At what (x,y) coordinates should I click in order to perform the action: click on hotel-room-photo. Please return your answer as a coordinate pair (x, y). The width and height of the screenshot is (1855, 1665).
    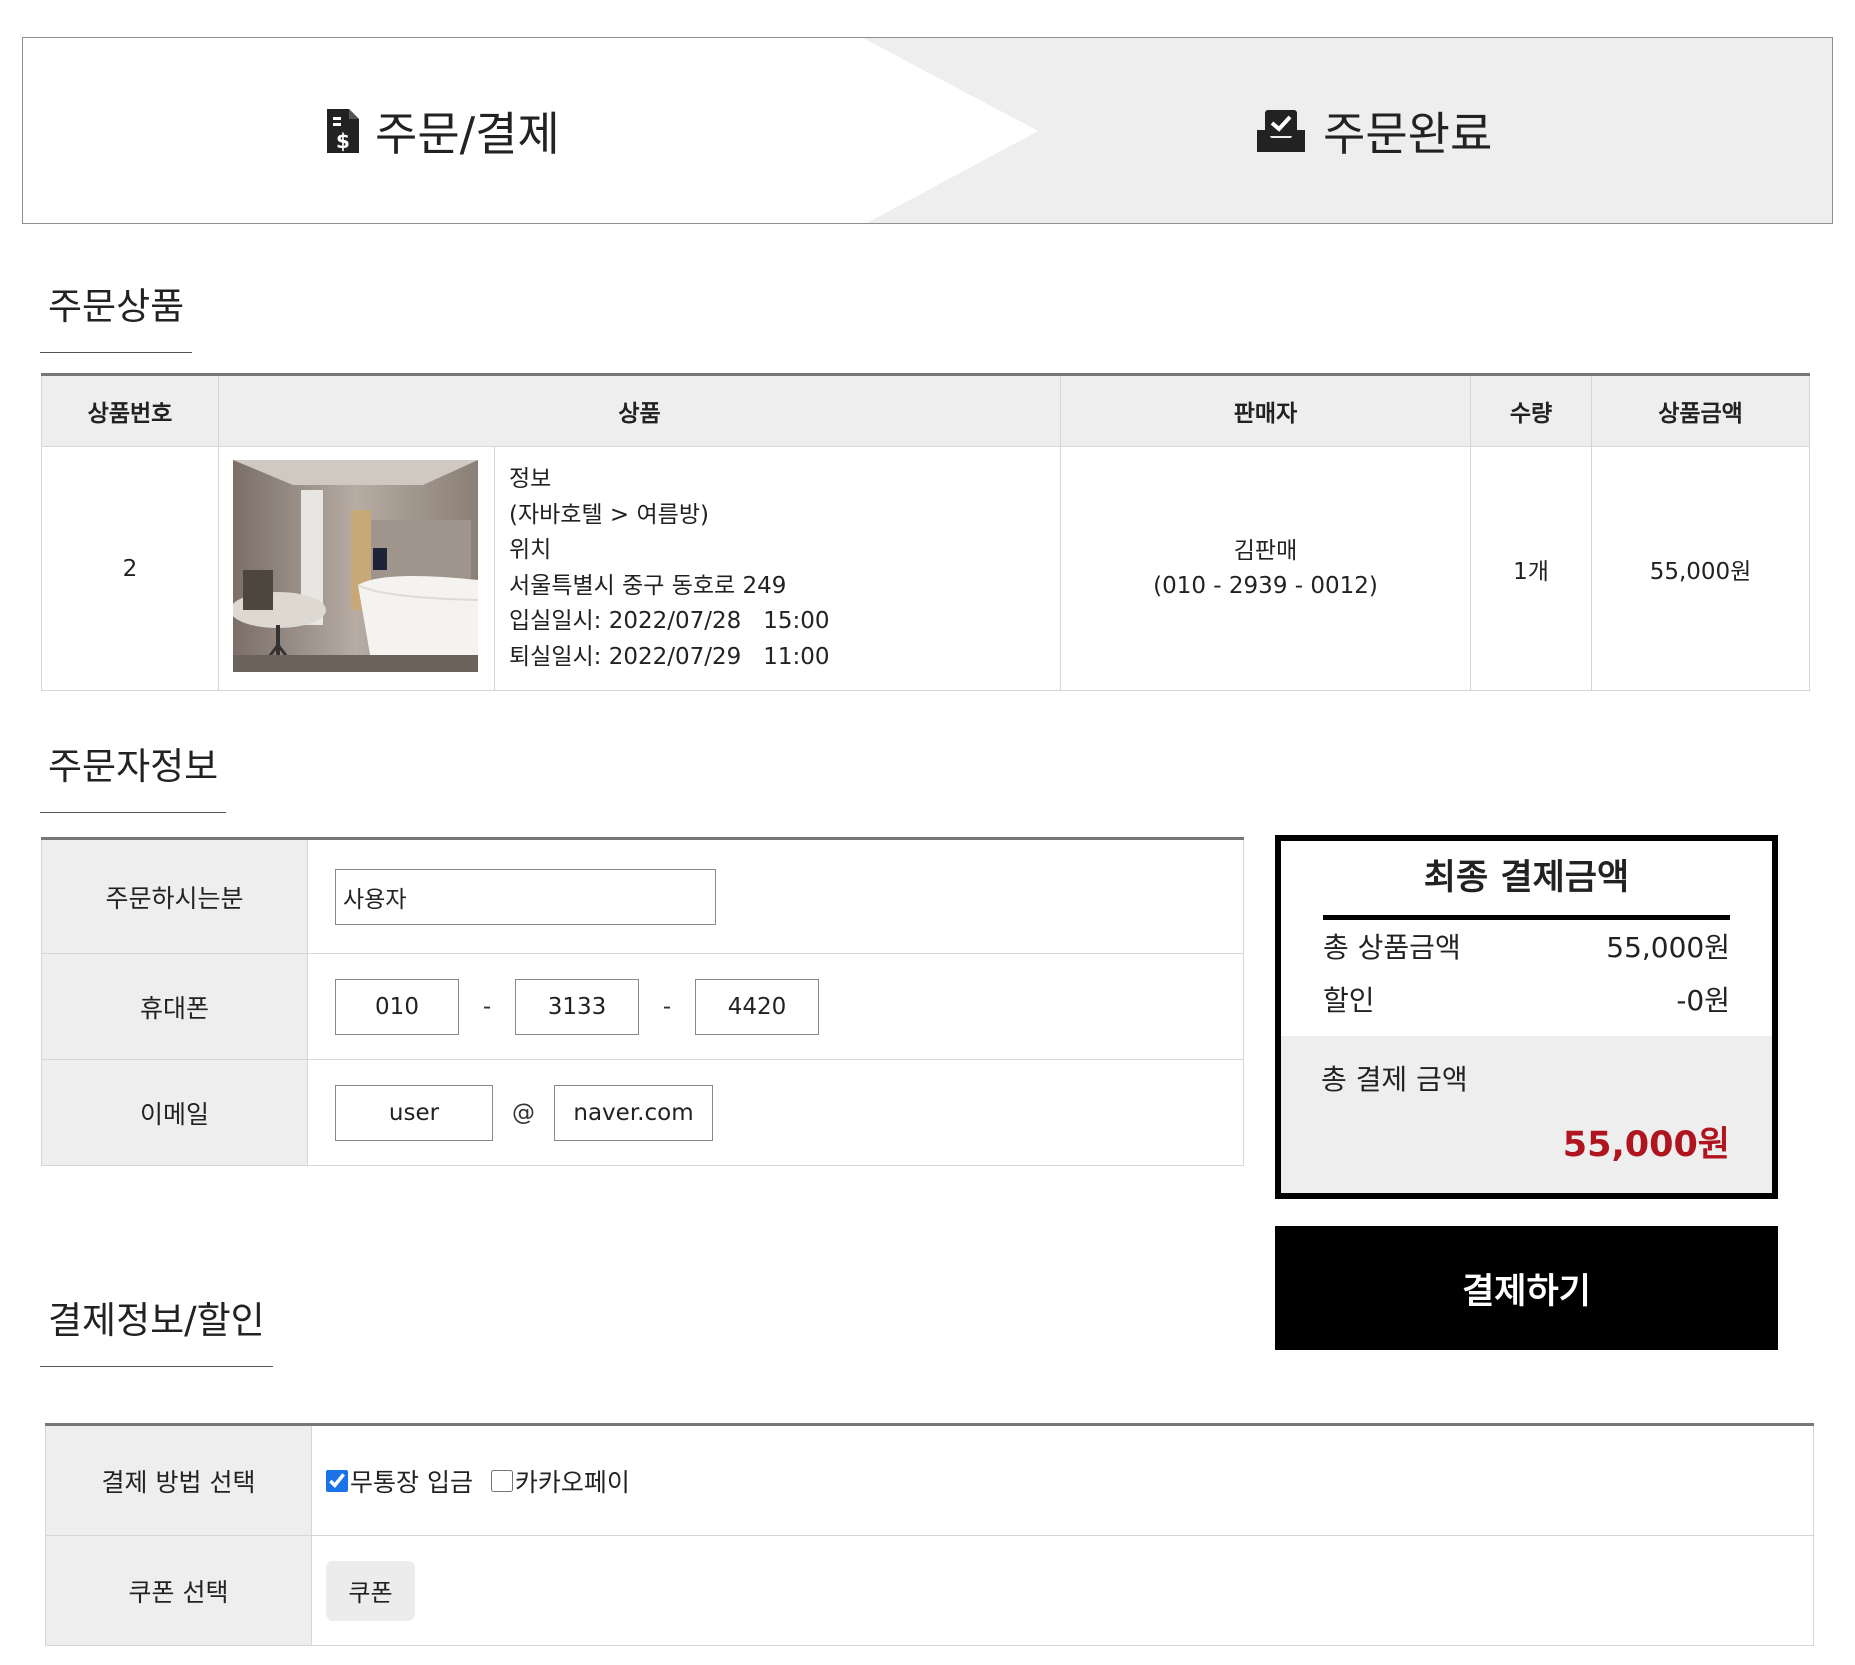
    Looking at the image, I should click on (354, 565).